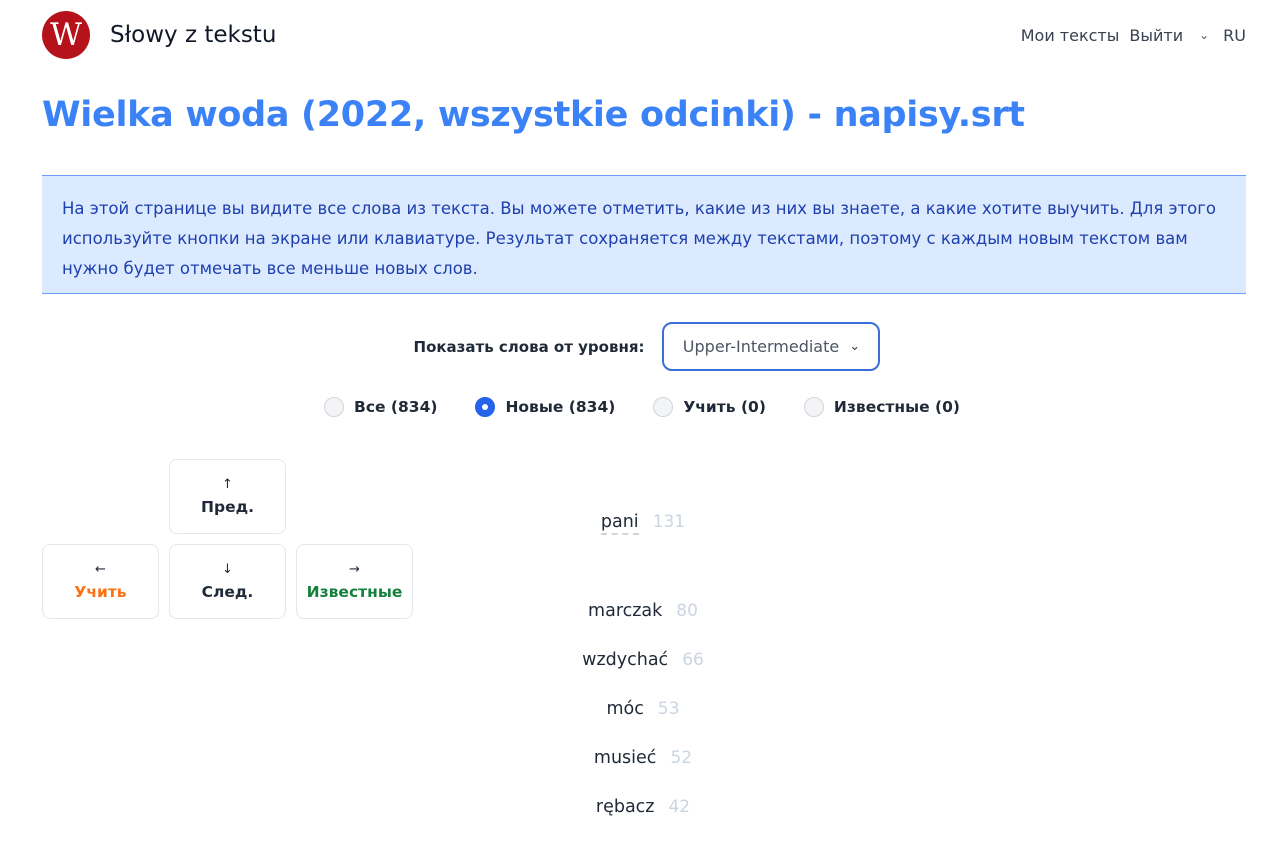 This screenshot has width=1280, height=849. Describe the element at coordinates (625, 611) in the screenshot. I see `word-text: marczak` at that location.